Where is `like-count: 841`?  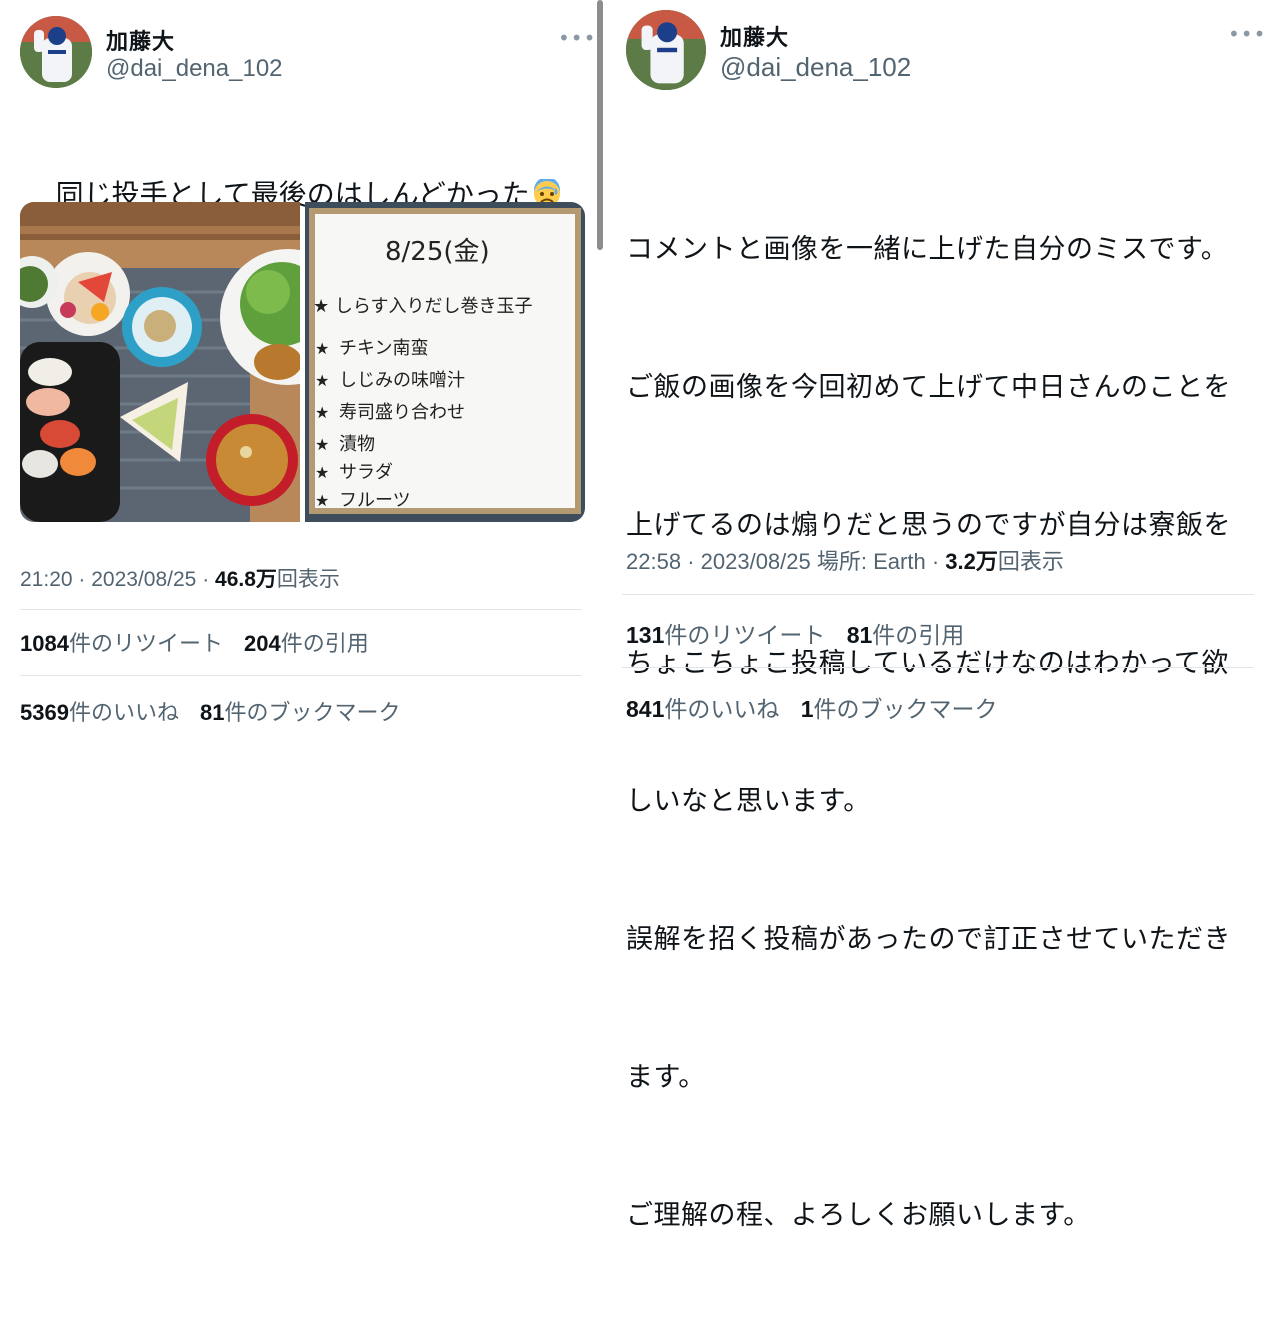
like-count: 841 is located at coordinates (645, 709).